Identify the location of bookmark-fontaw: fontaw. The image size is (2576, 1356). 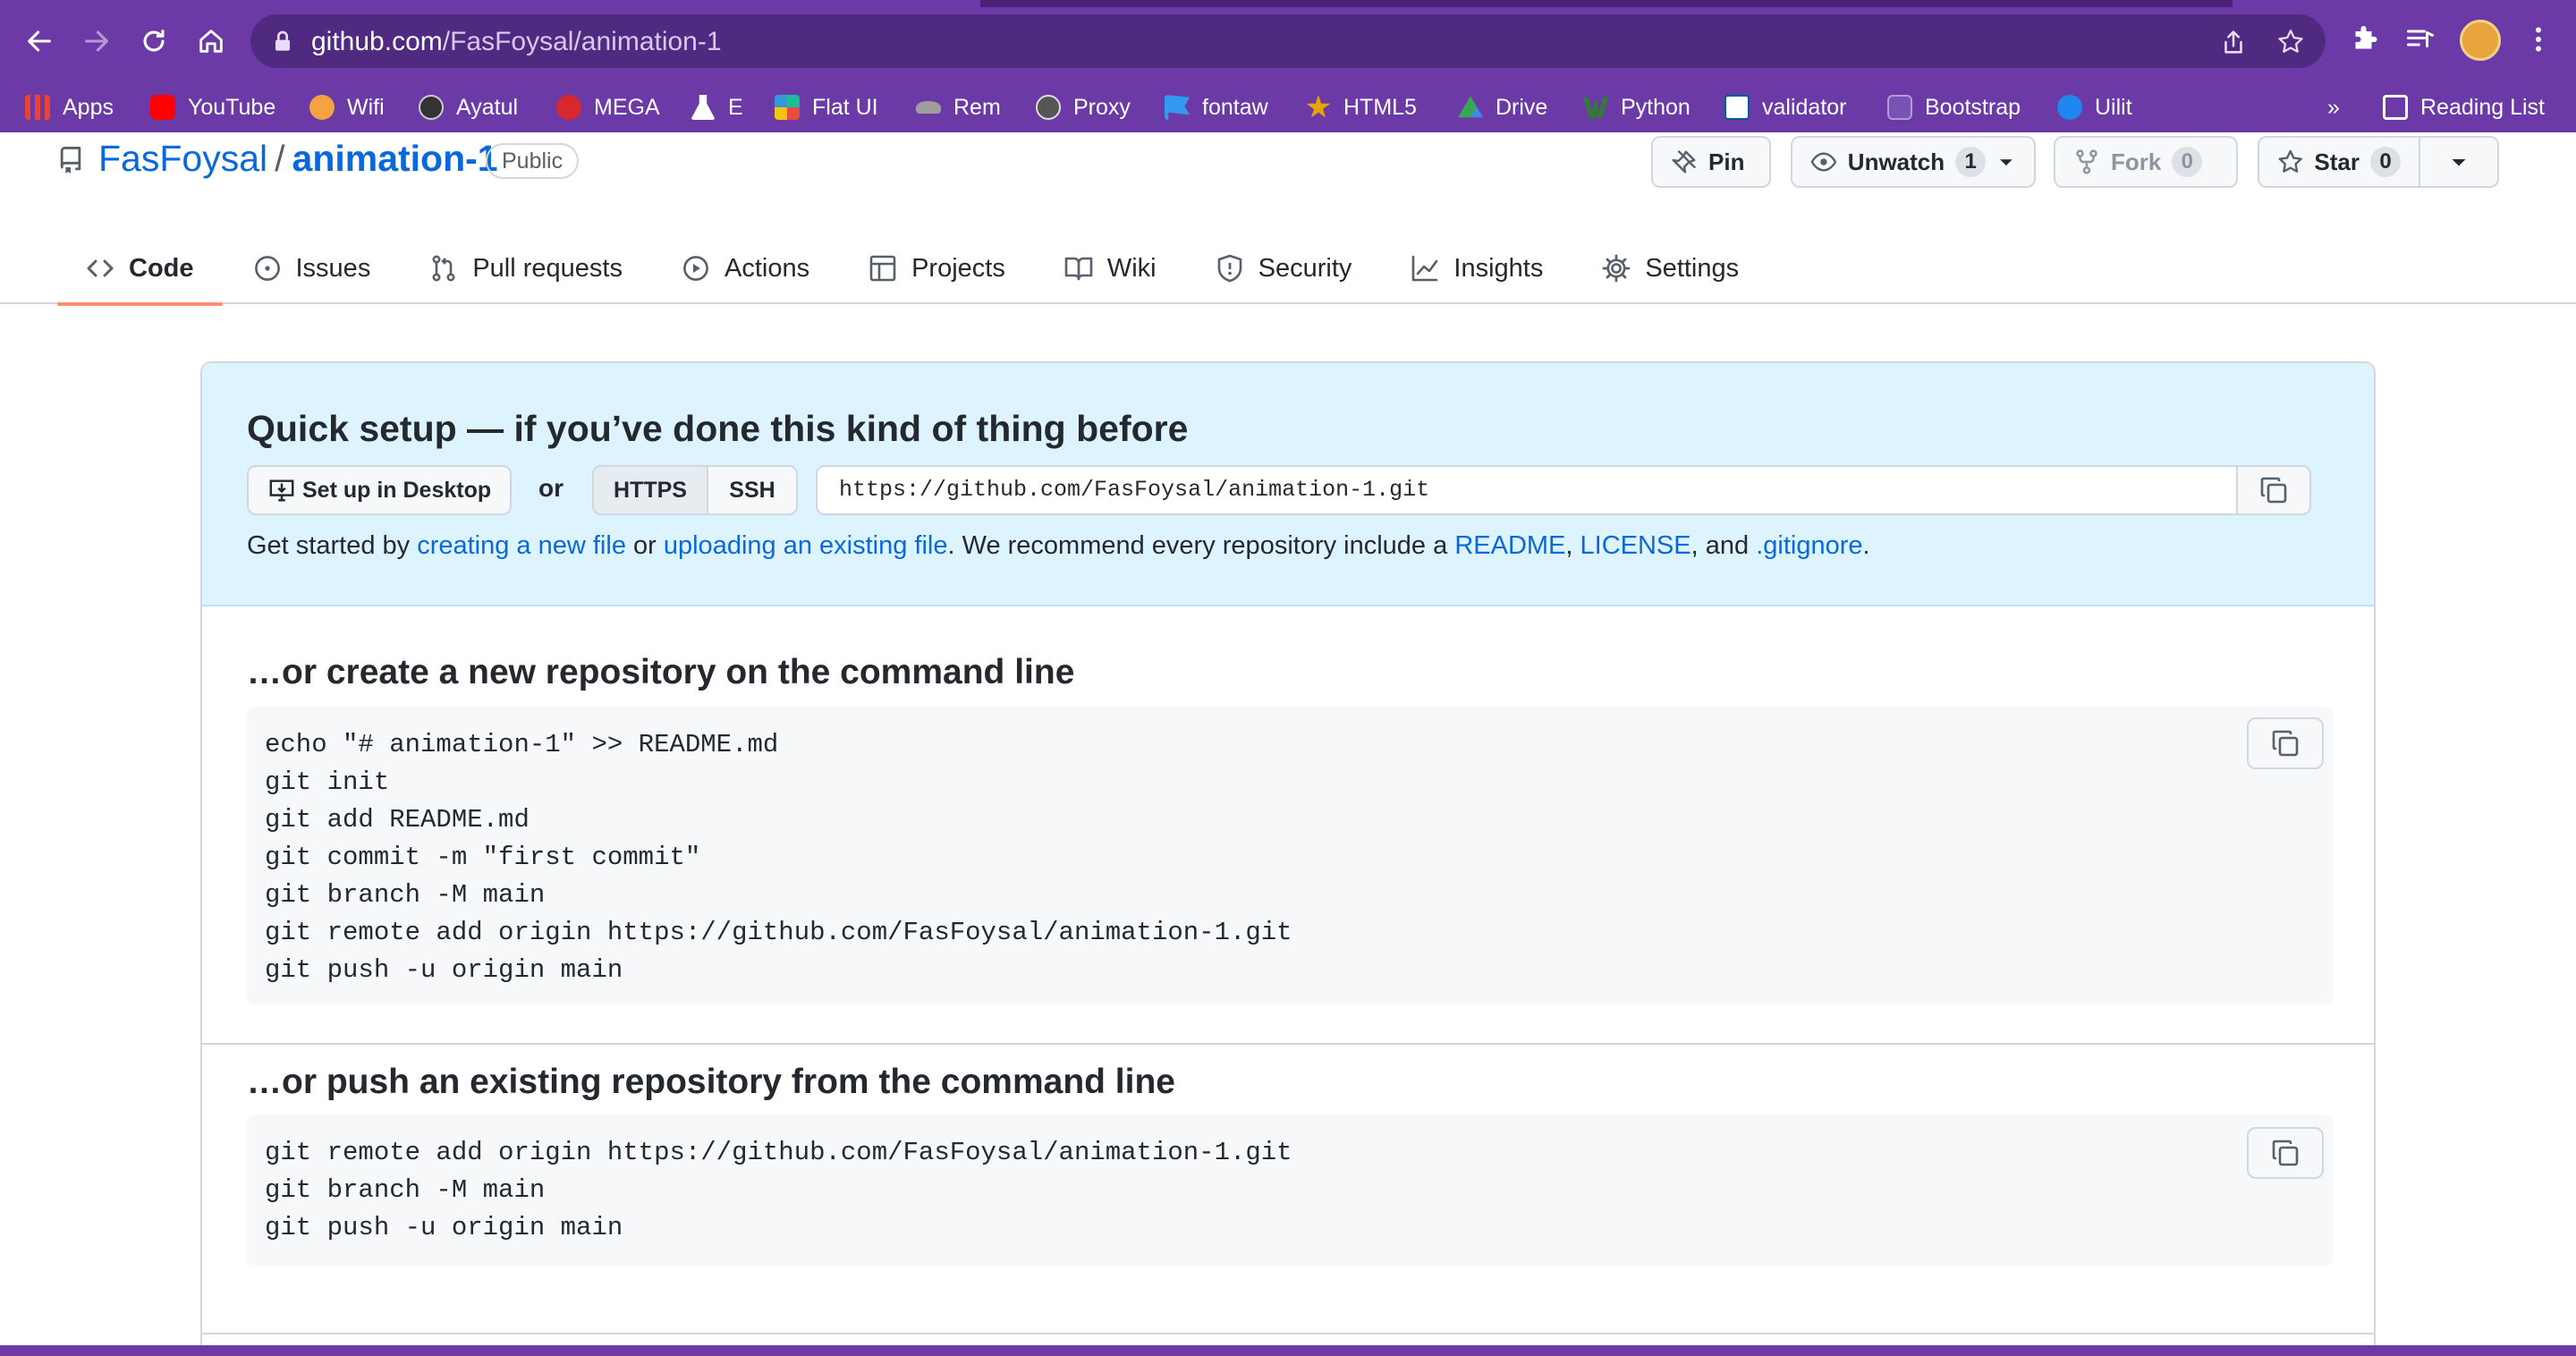
(1216, 107).